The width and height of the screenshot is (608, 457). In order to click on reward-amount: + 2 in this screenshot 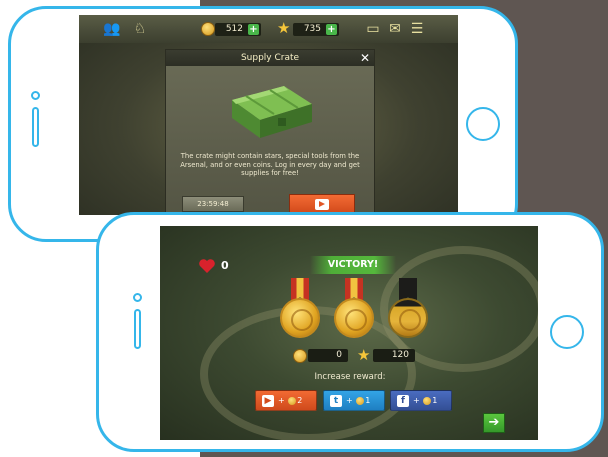, I will do `click(290, 400)`.